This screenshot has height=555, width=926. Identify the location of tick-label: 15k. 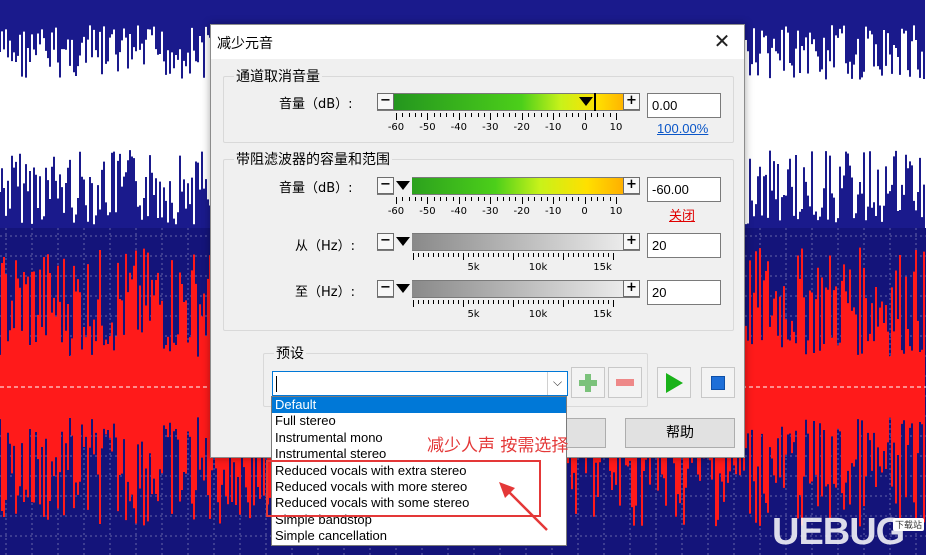
(602, 267).